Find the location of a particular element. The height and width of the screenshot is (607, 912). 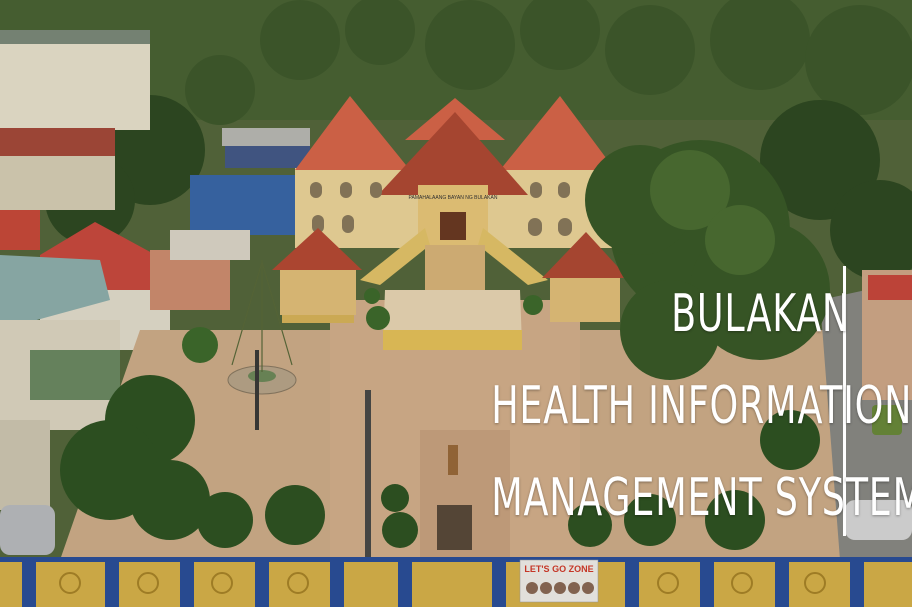

title-line-3: MANAGEMENT SYSTEM is located at coordinates (701, 498).